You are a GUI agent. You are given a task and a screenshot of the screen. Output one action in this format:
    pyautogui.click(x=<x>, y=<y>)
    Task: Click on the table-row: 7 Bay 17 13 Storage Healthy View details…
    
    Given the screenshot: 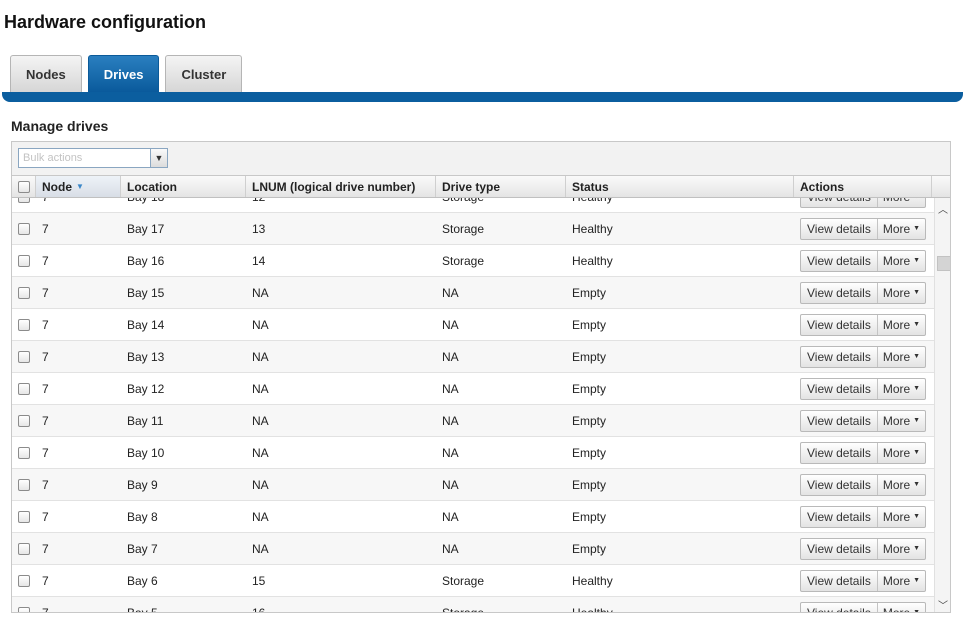 What is the action you would take?
    pyautogui.click(x=473, y=229)
    